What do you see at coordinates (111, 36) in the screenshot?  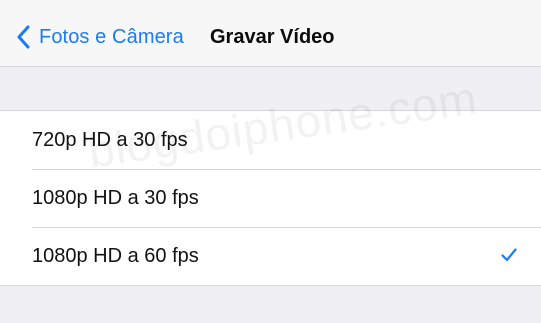 I see `back-button-label: Fotos e Câmera` at bounding box center [111, 36].